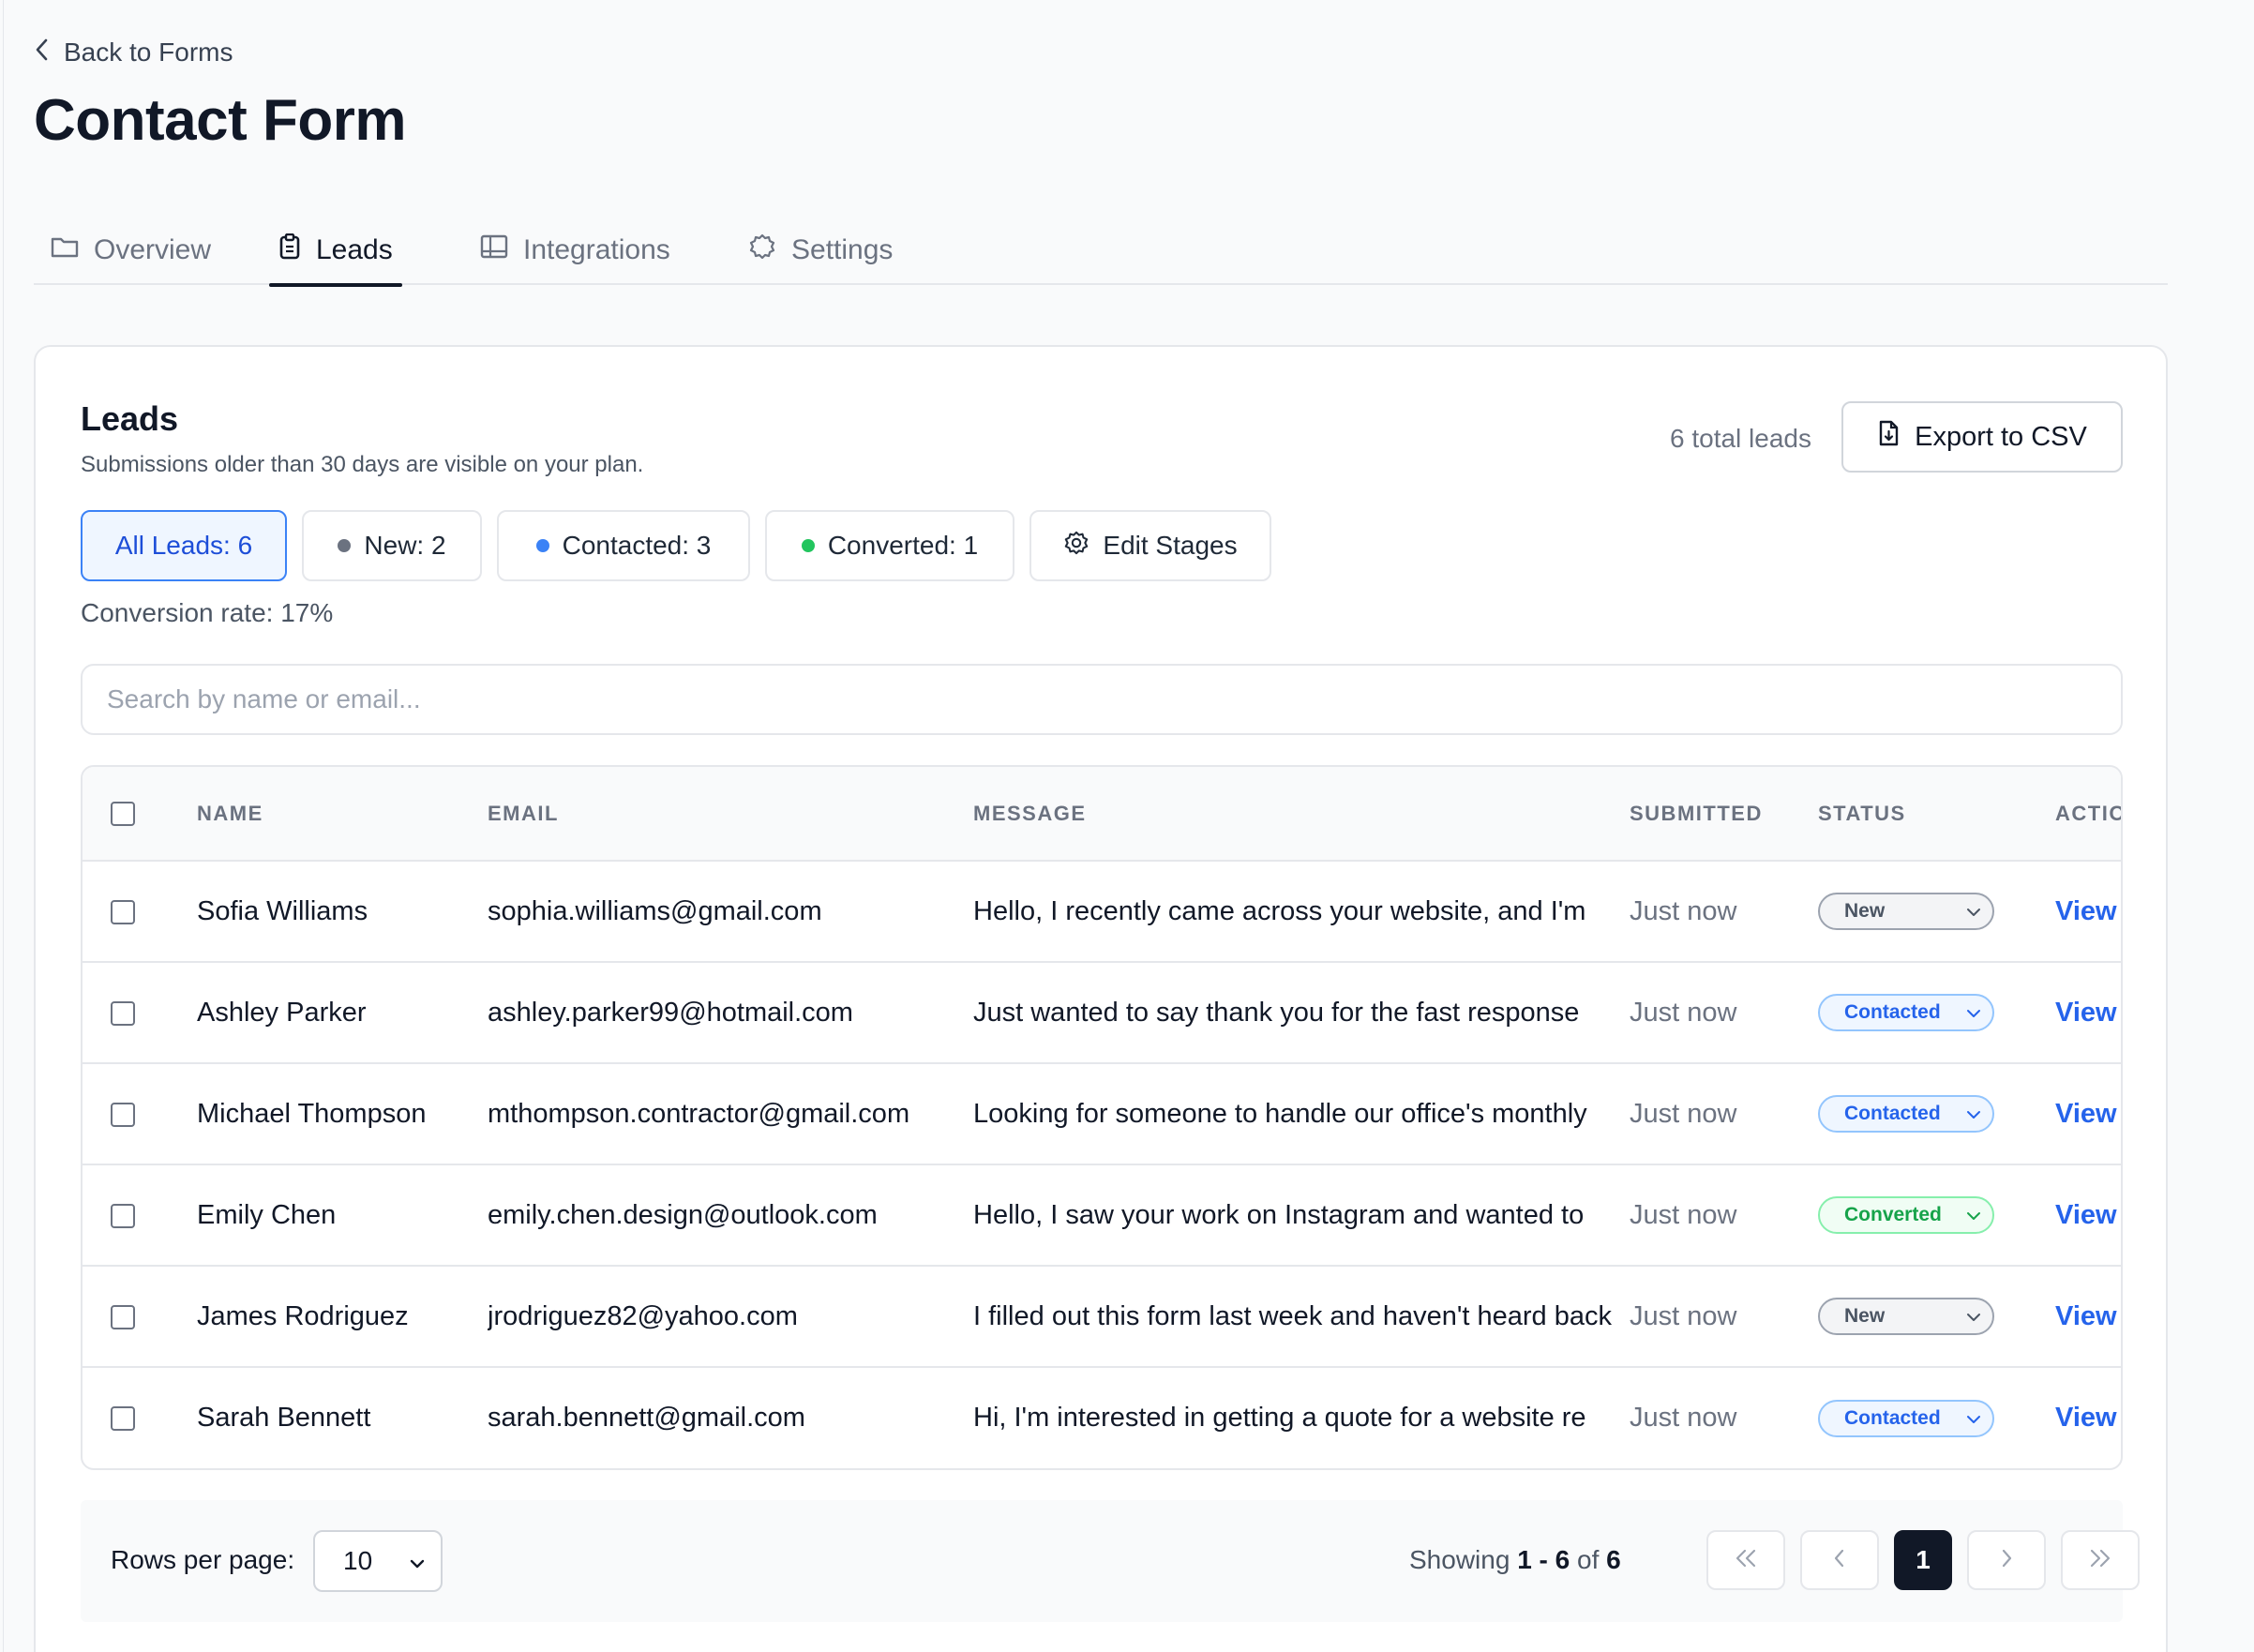 This screenshot has height=1652, width=2254. I want to click on filter-chip-converted: Converted: 1, so click(889, 545).